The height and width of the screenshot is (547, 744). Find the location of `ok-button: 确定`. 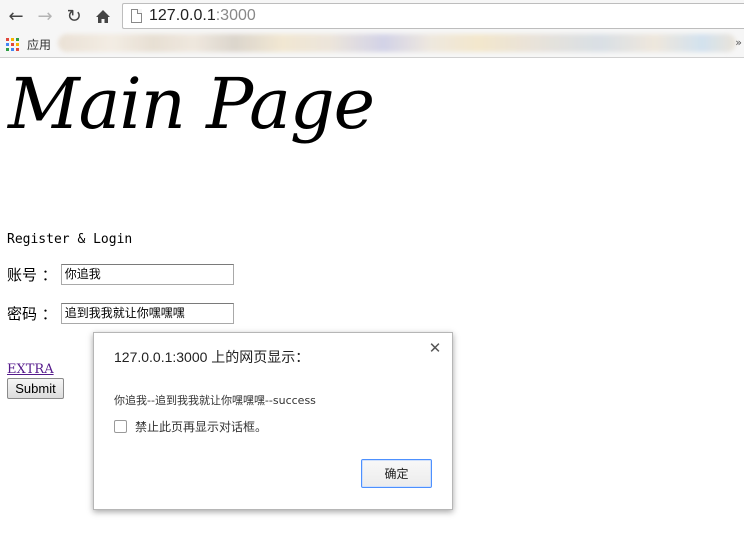

ok-button: 确定 is located at coordinates (396, 473).